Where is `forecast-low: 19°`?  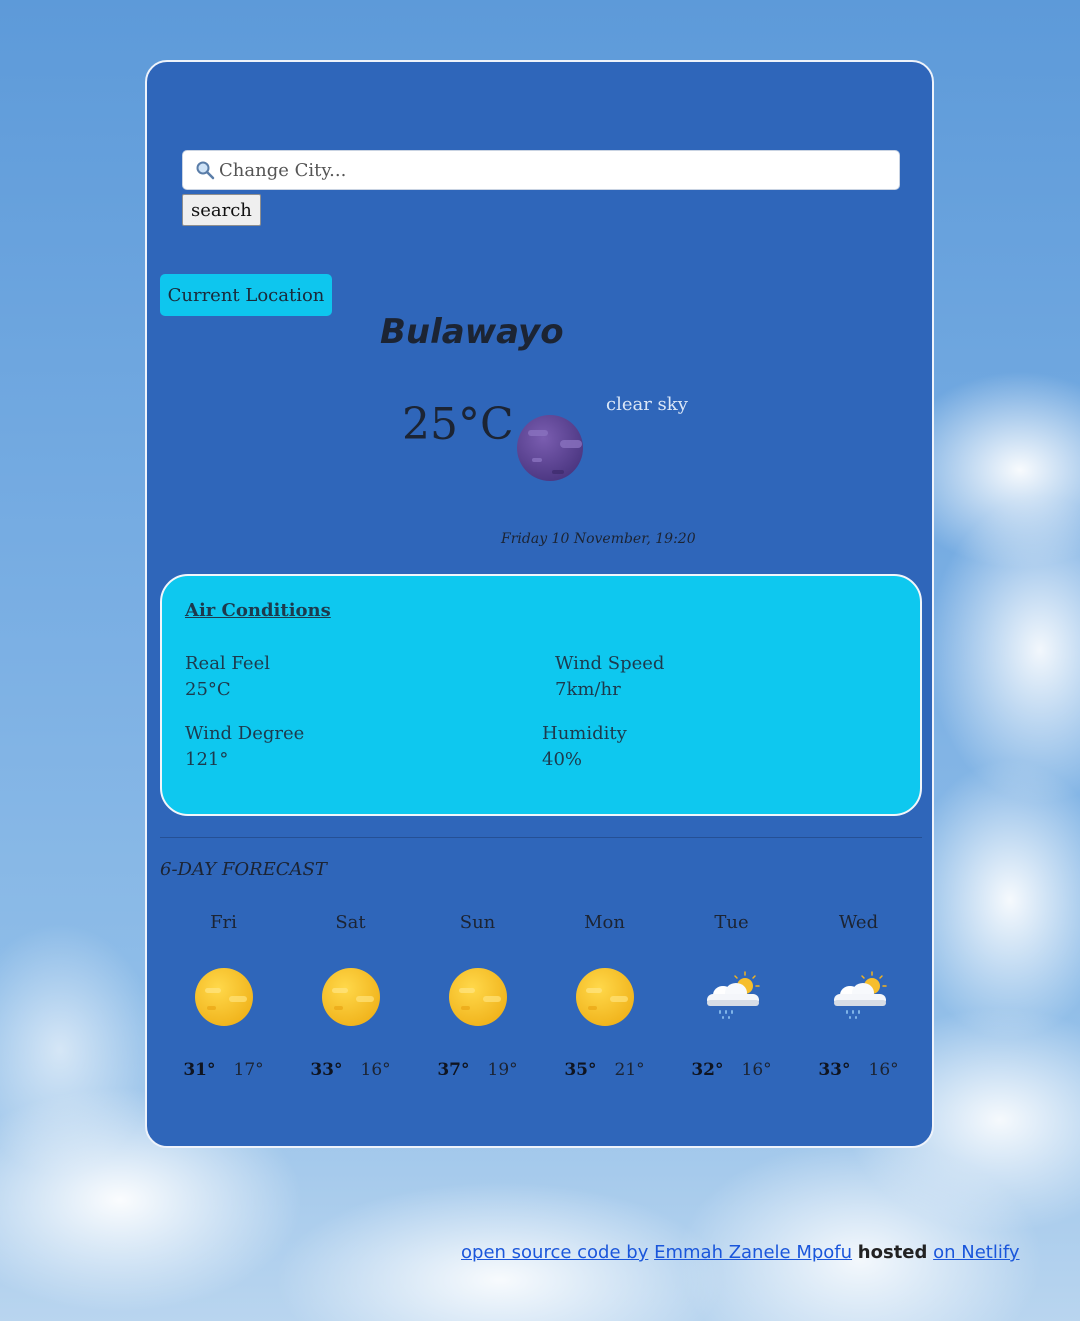
forecast-low: 19° is located at coordinates (502, 1070).